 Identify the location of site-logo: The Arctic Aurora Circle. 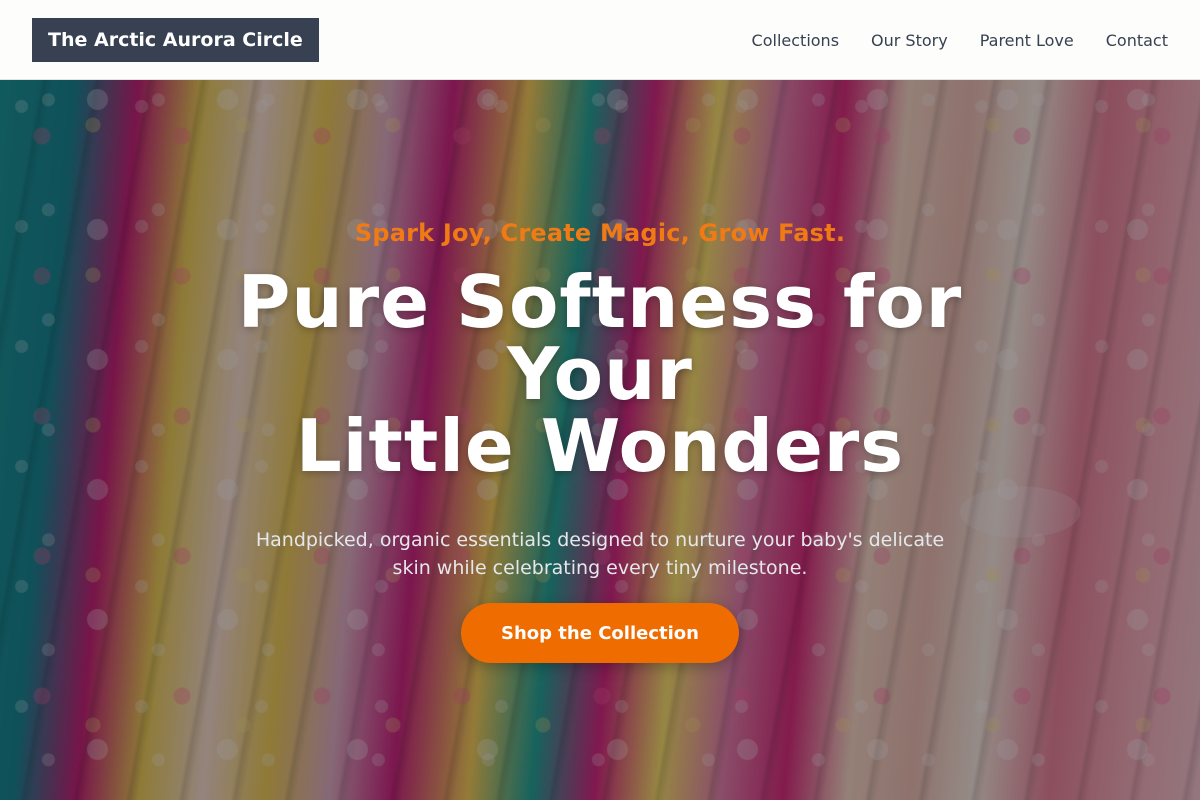
(175, 40).